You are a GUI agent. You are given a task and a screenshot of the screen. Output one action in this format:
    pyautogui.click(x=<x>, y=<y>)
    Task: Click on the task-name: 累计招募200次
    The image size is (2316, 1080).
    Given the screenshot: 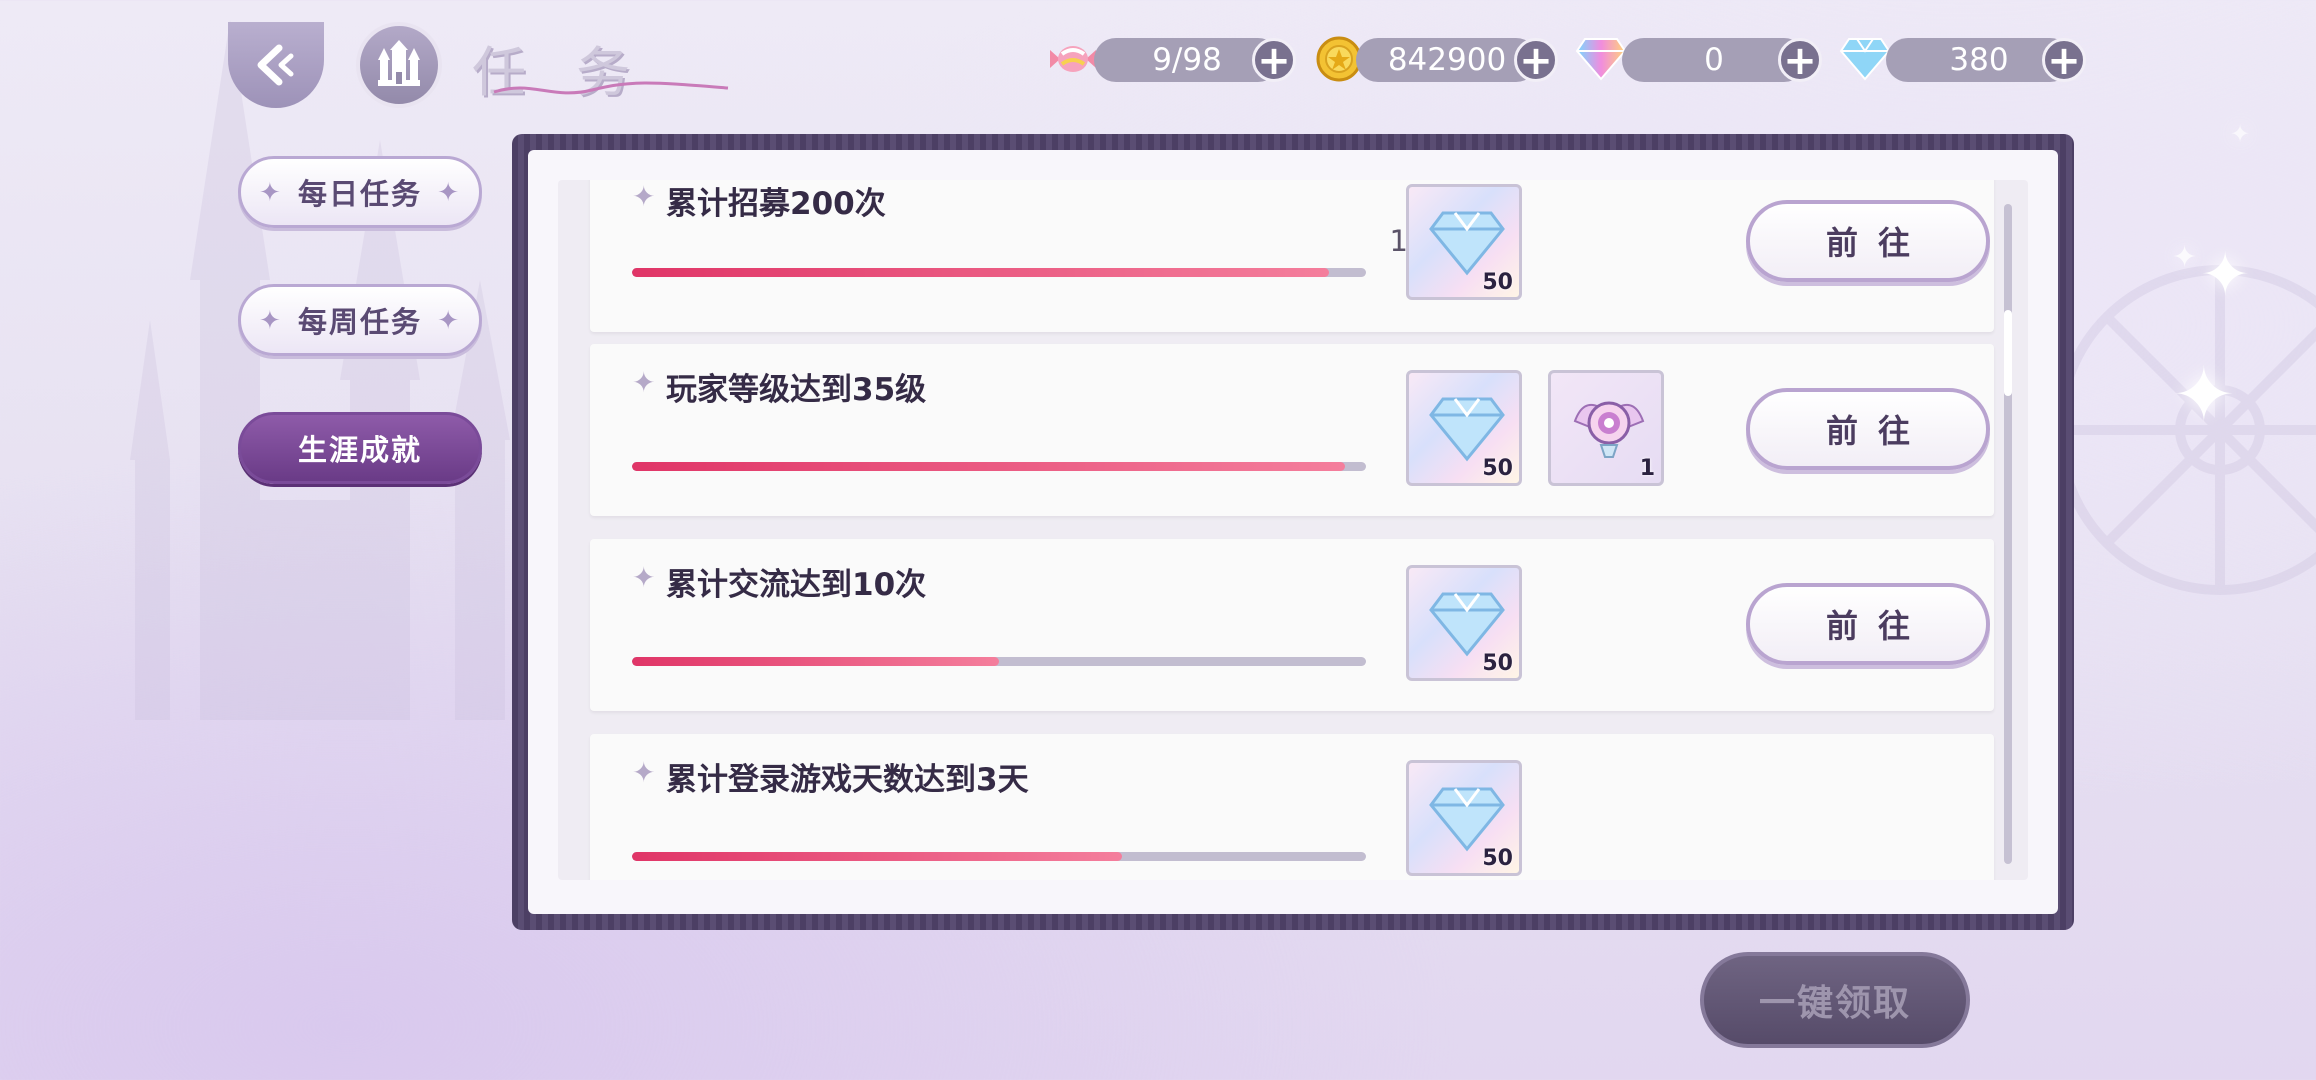 What is the action you would take?
    pyautogui.click(x=776, y=204)
    